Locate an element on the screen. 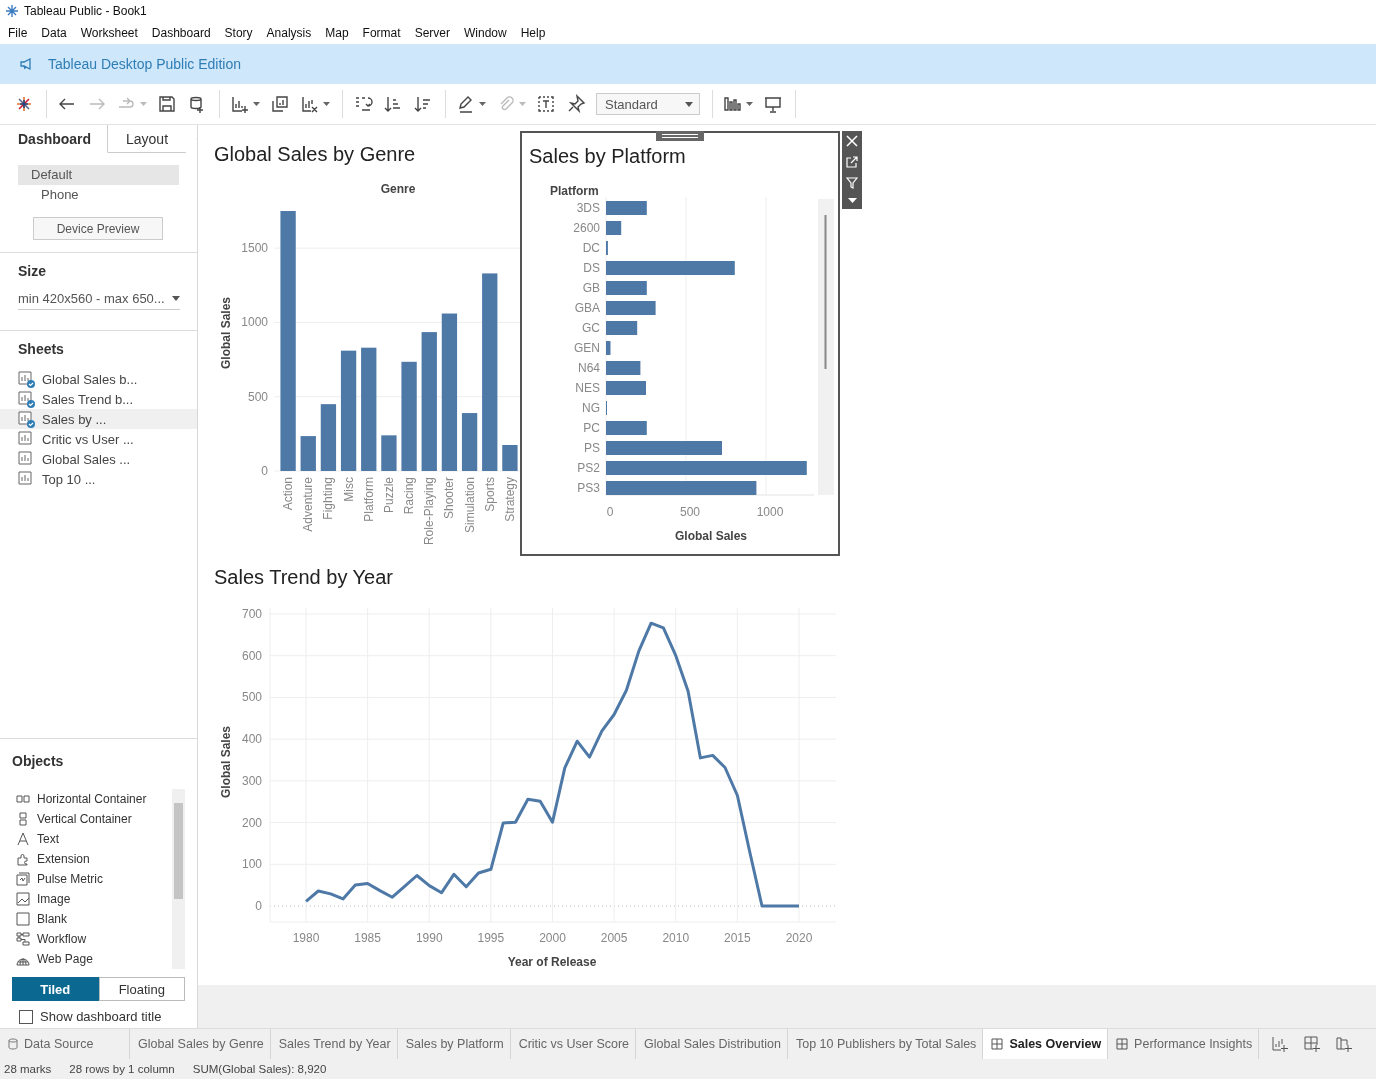 The width and height of the screenshot is (1376, 1079). pulse-metric-icon is located at coordinates (23, 879).